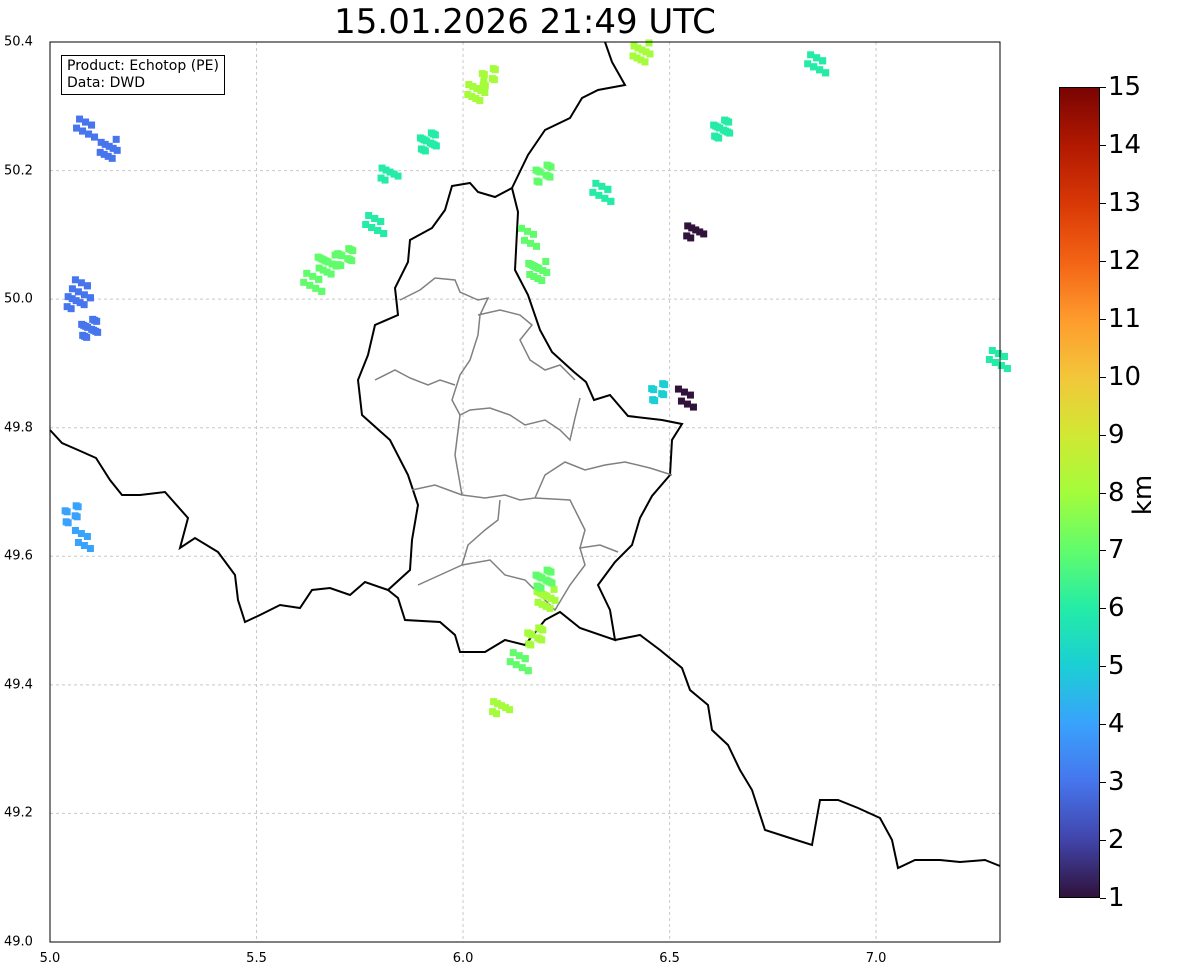 The height and width of the screenshot is (976, 1178). I want to click on colorbar-tick-label: 2, so click(1116, 840).